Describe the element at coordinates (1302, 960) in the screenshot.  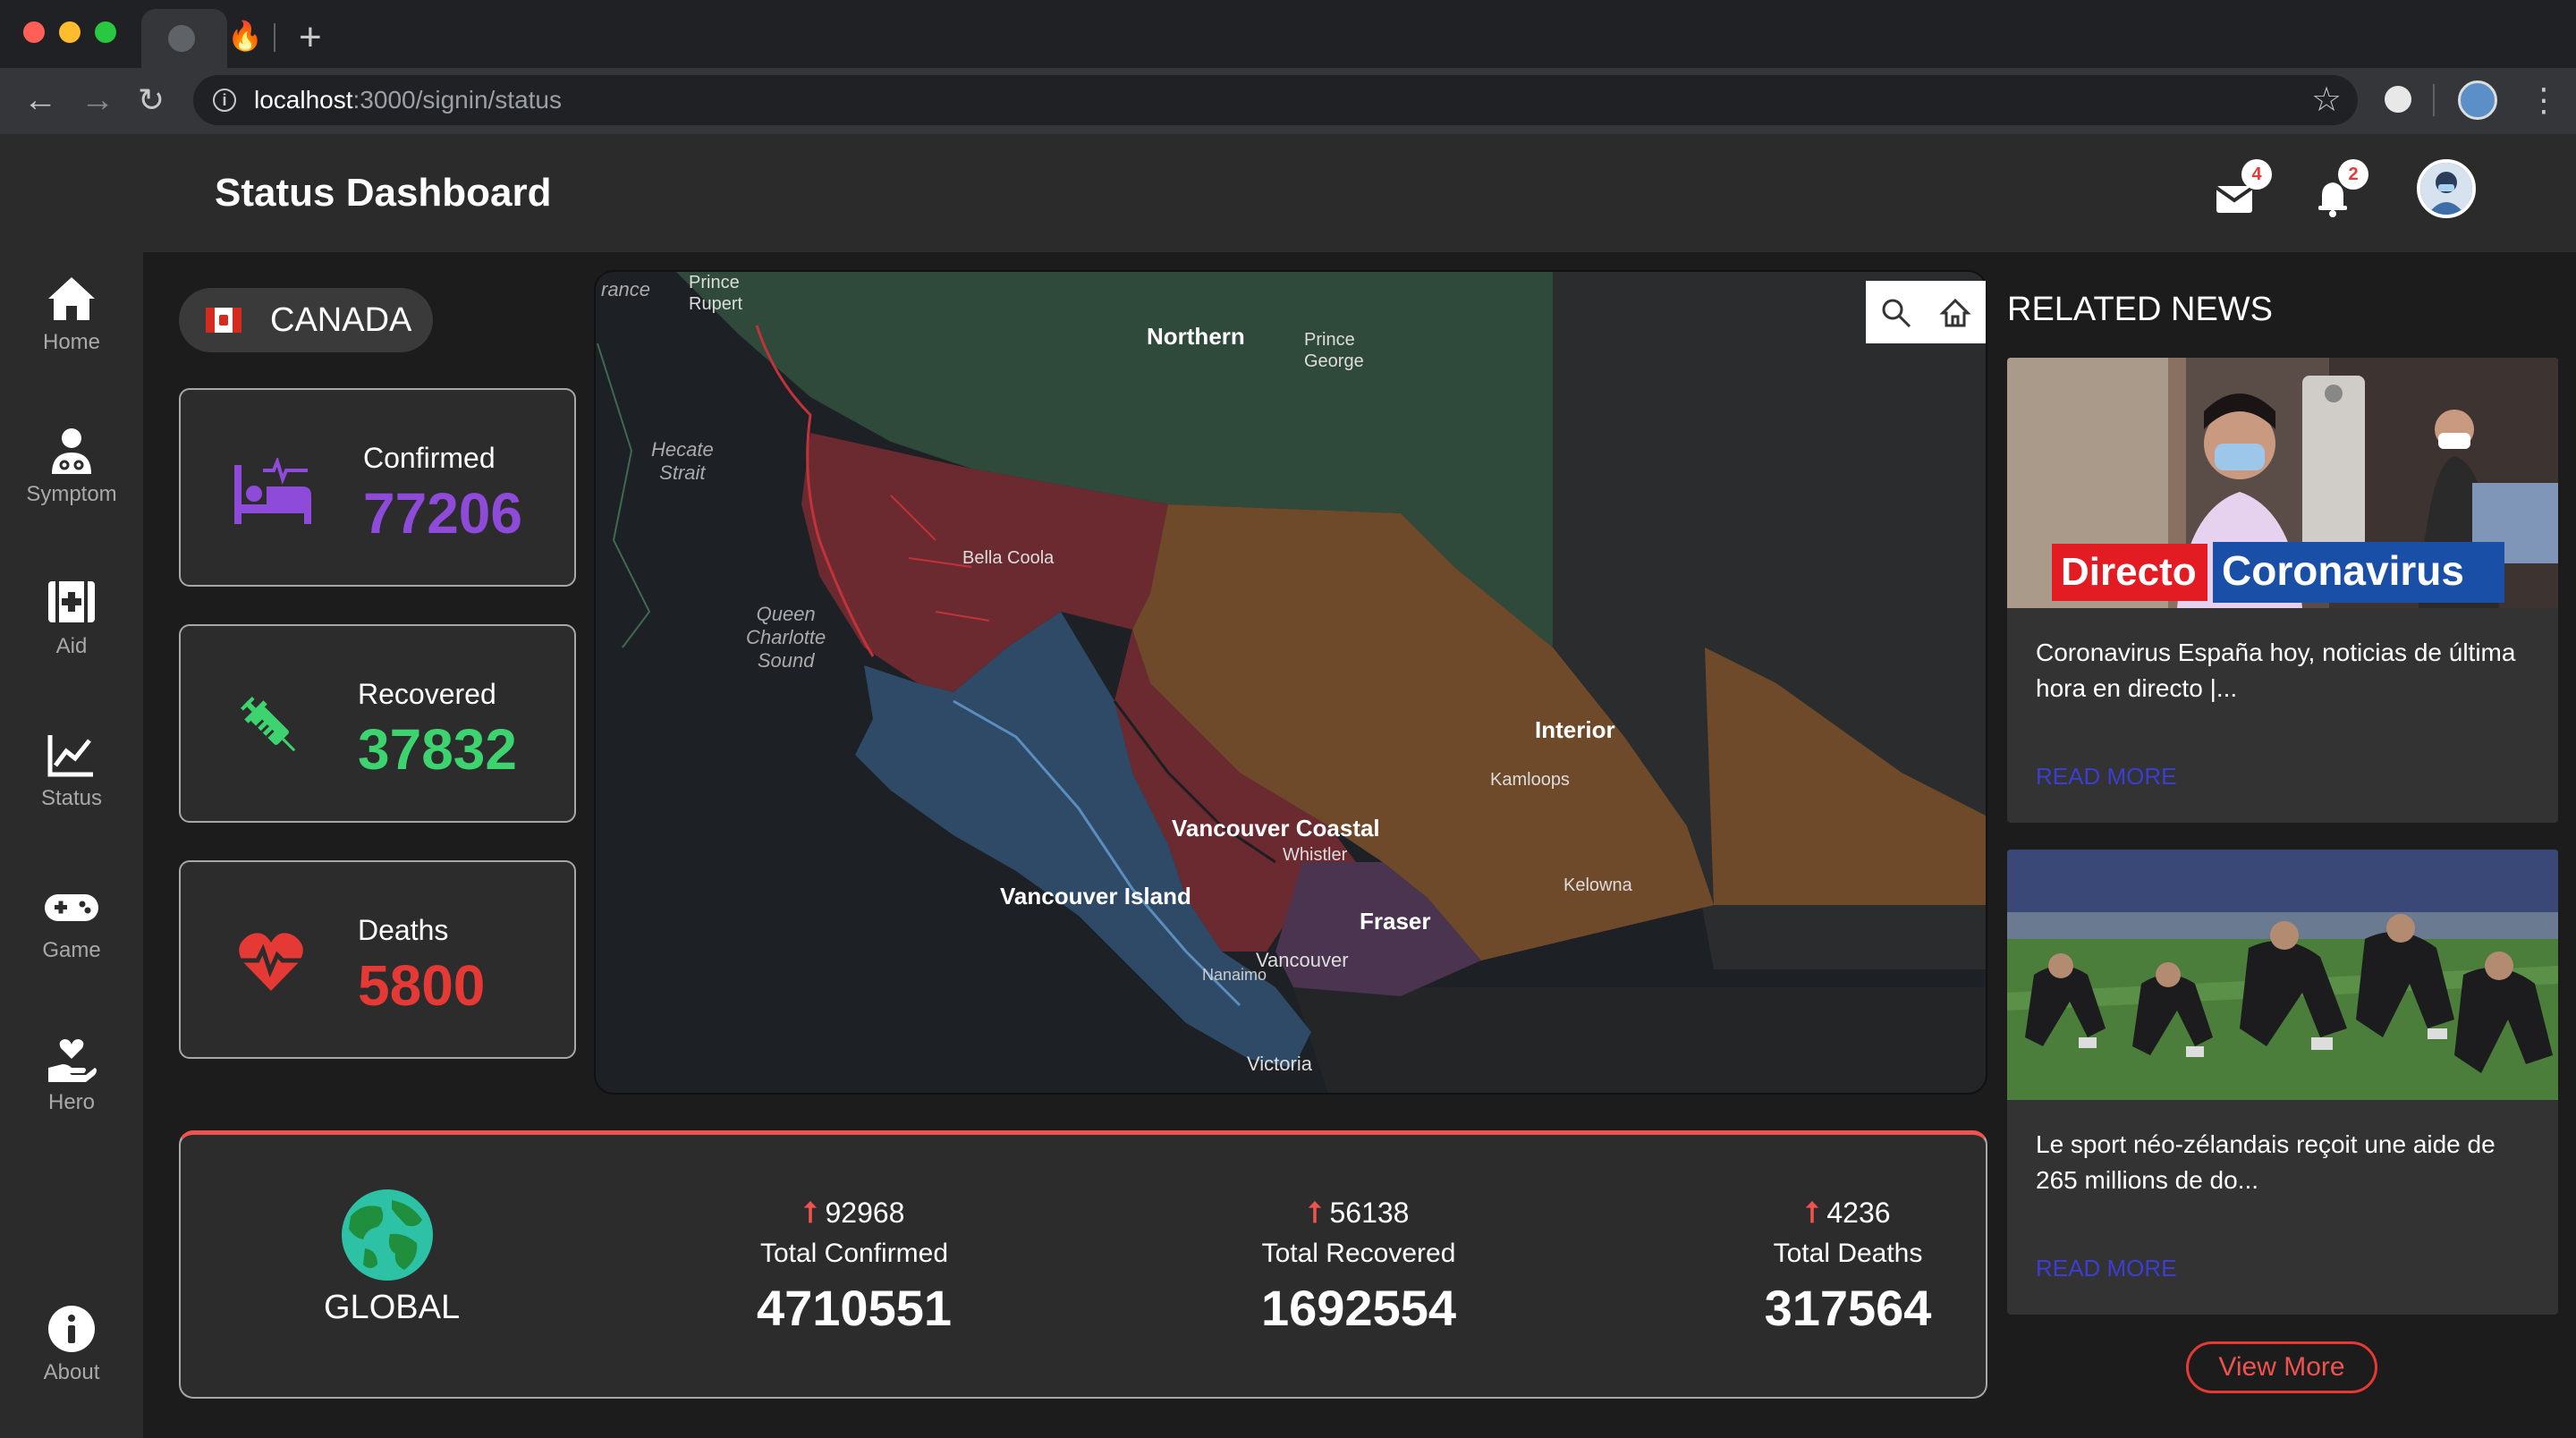
I see `map-label-vancouver: Vancouver` at that location.